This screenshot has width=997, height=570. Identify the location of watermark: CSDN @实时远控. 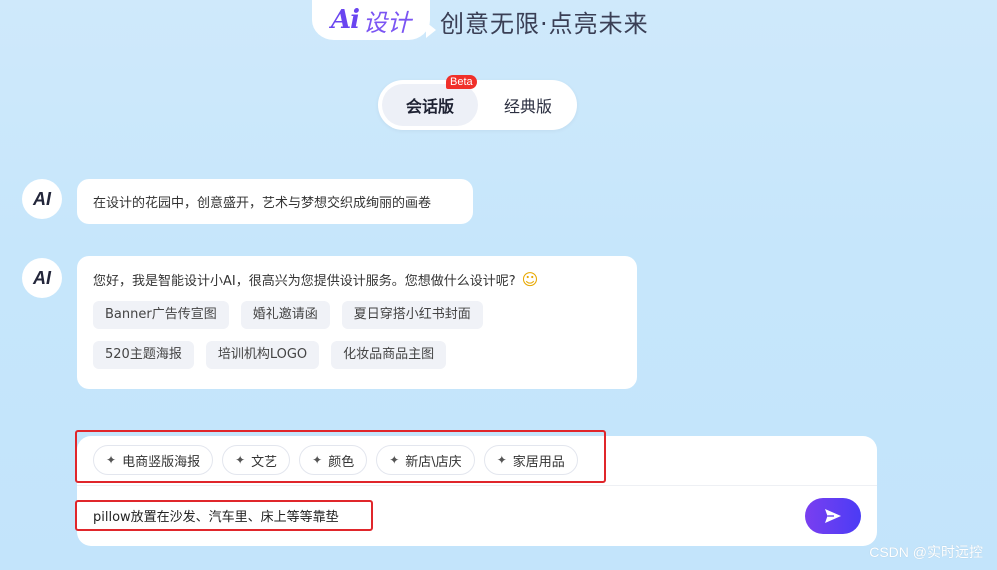
(926, 552).